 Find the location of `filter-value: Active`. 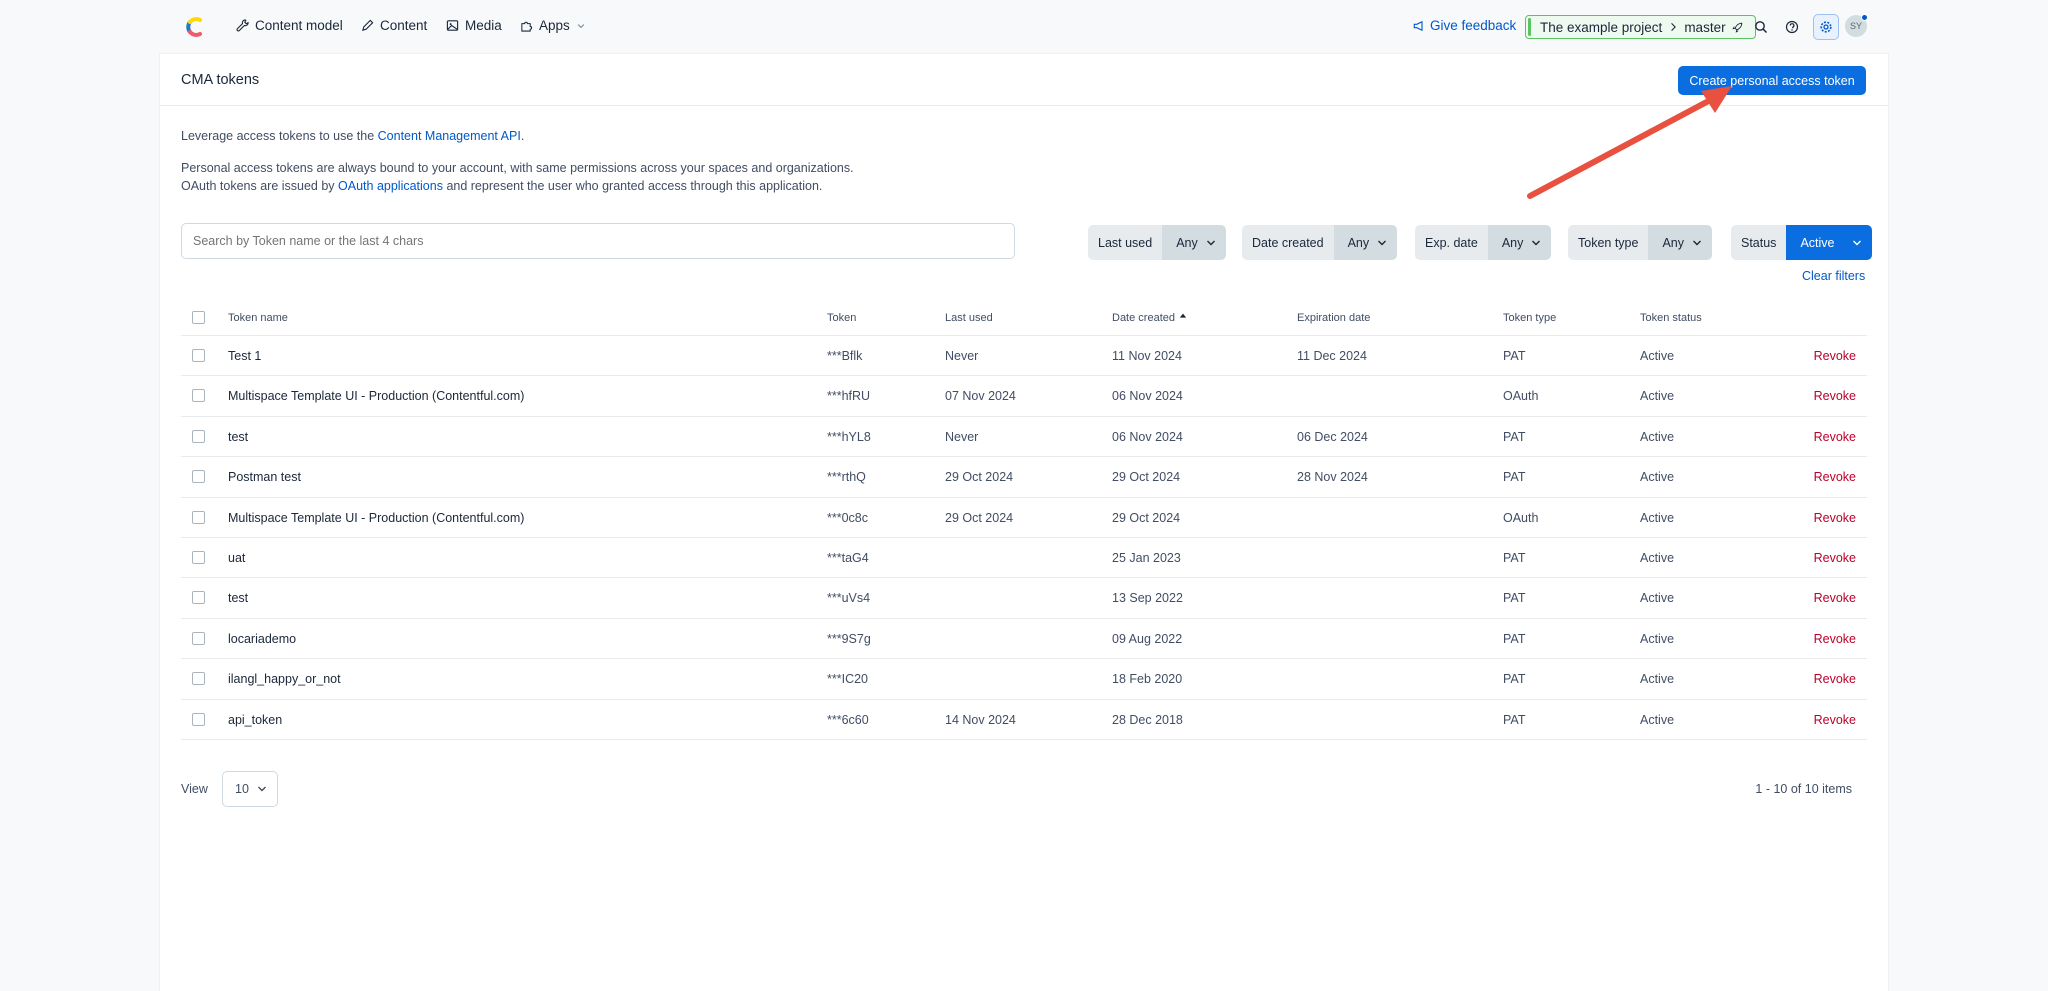

filter-value: Active is located at coordinates (1829, 242).